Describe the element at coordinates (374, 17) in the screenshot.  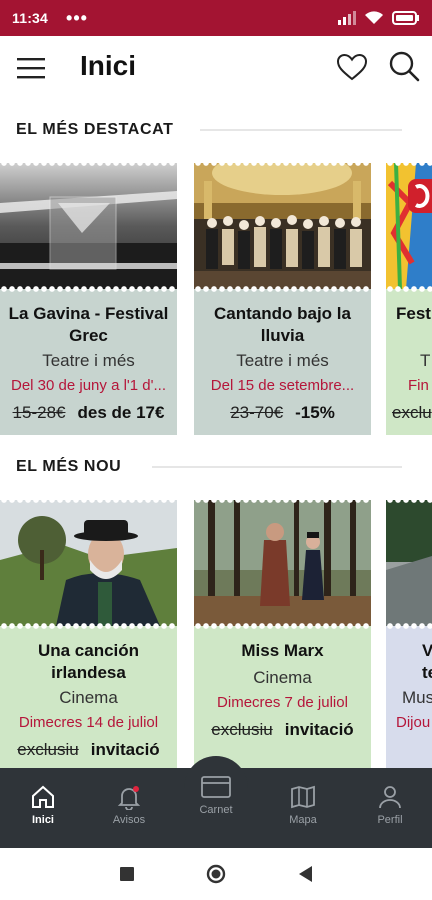
I see `wifi-icon` at that location.